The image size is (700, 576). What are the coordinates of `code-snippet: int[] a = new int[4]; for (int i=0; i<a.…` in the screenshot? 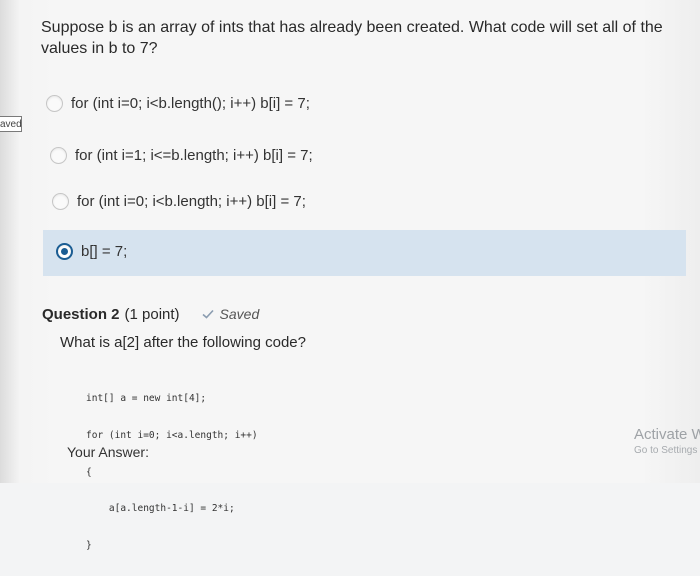 It's located at (172, 472).